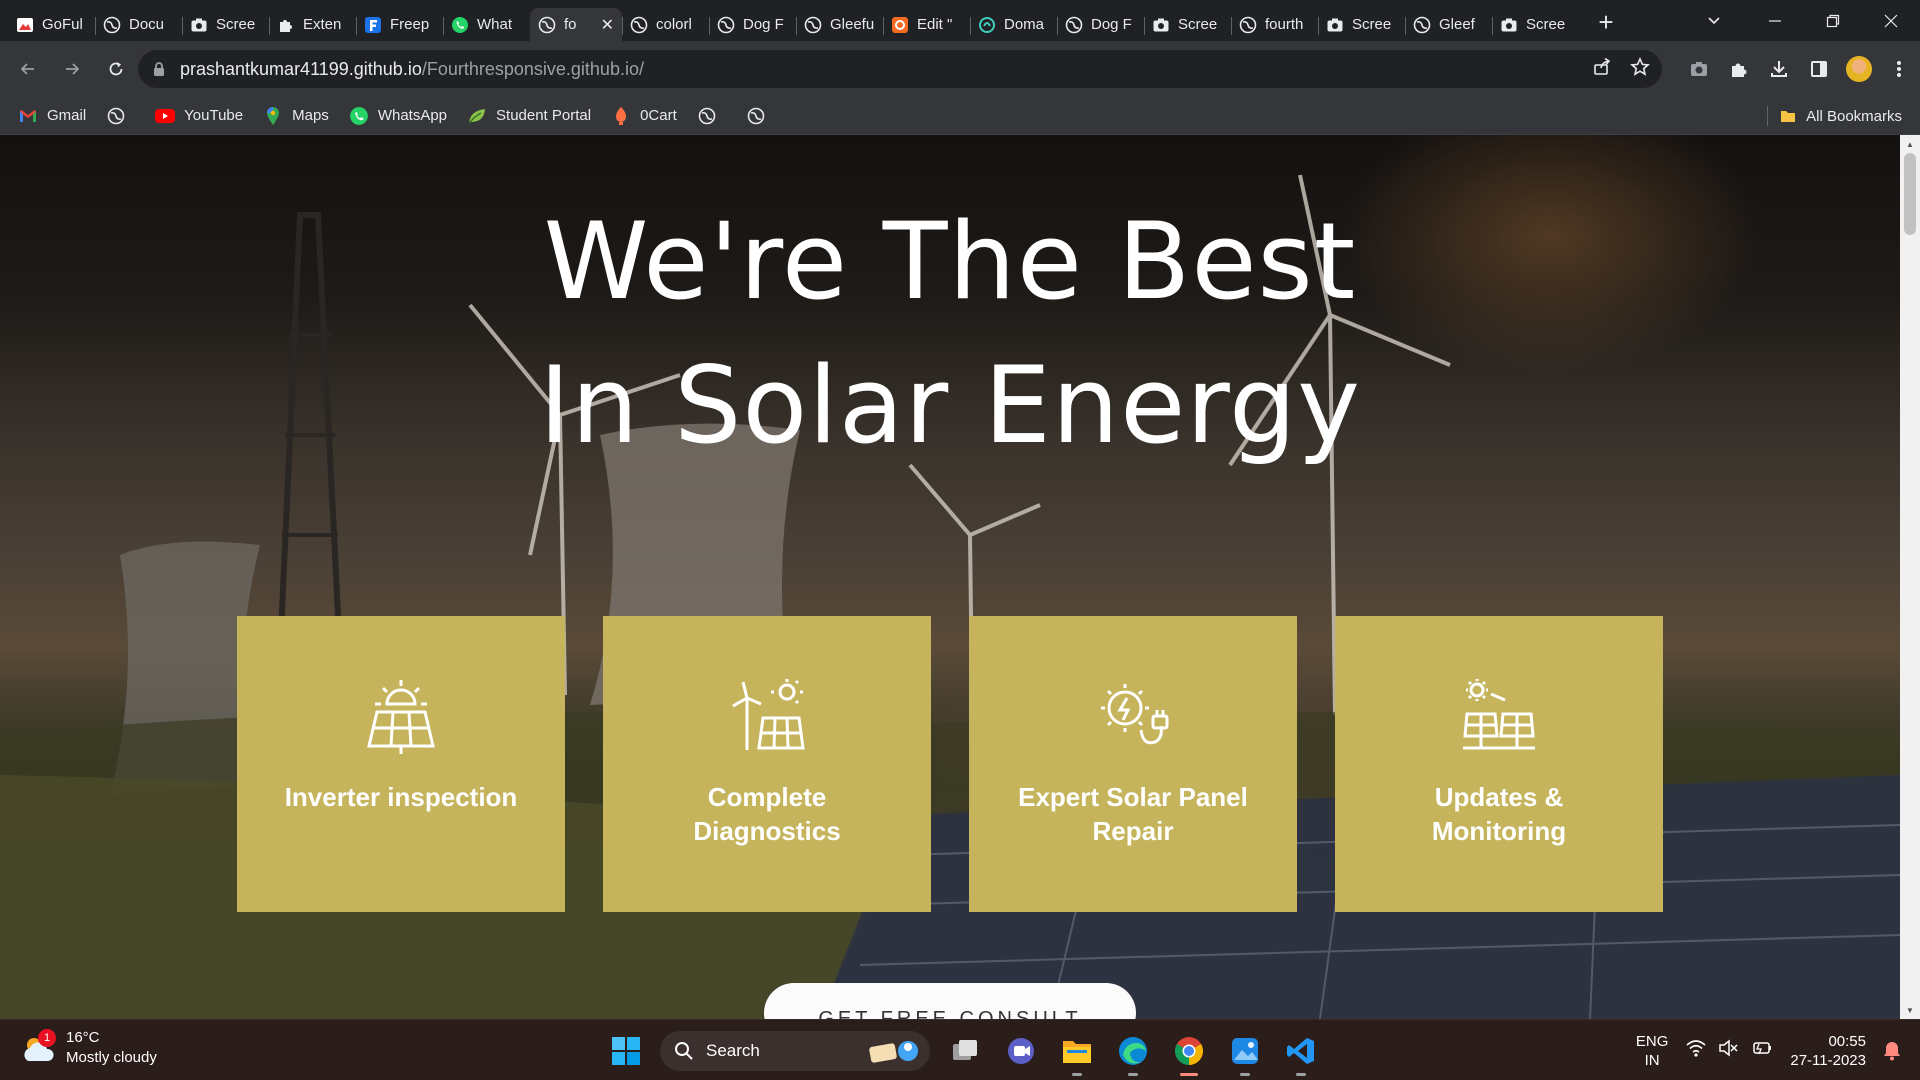  What do you see at coordinates (1133, 716) in the screenshot?
I see `energy-plug-icon` at bounding box center [1133, 716].